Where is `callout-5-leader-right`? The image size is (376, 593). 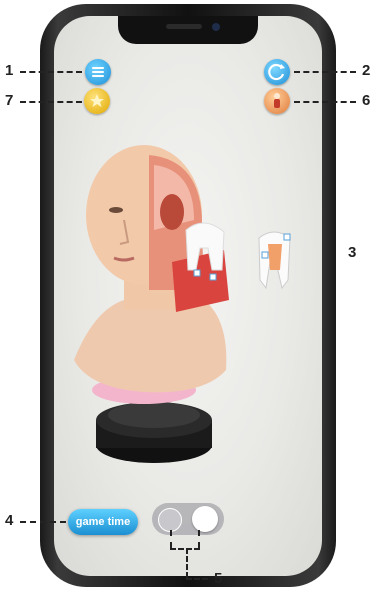
callout-5-leader-right is located at coordinates (199, 539).